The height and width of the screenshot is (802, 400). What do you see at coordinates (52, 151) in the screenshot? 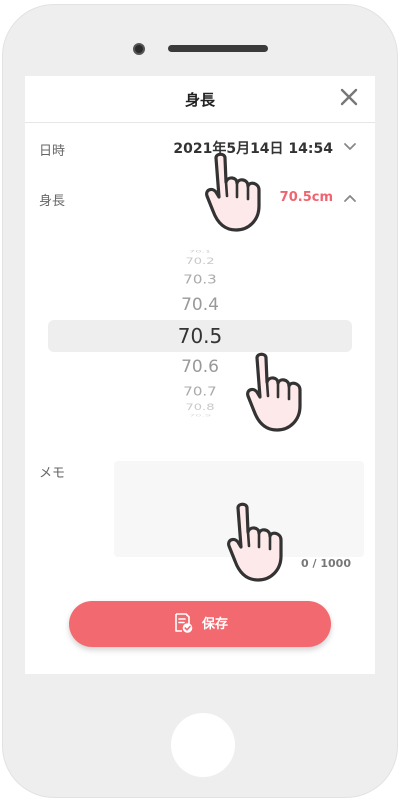
I see `datetime-label: 日時` at bounding box center [52, 151].